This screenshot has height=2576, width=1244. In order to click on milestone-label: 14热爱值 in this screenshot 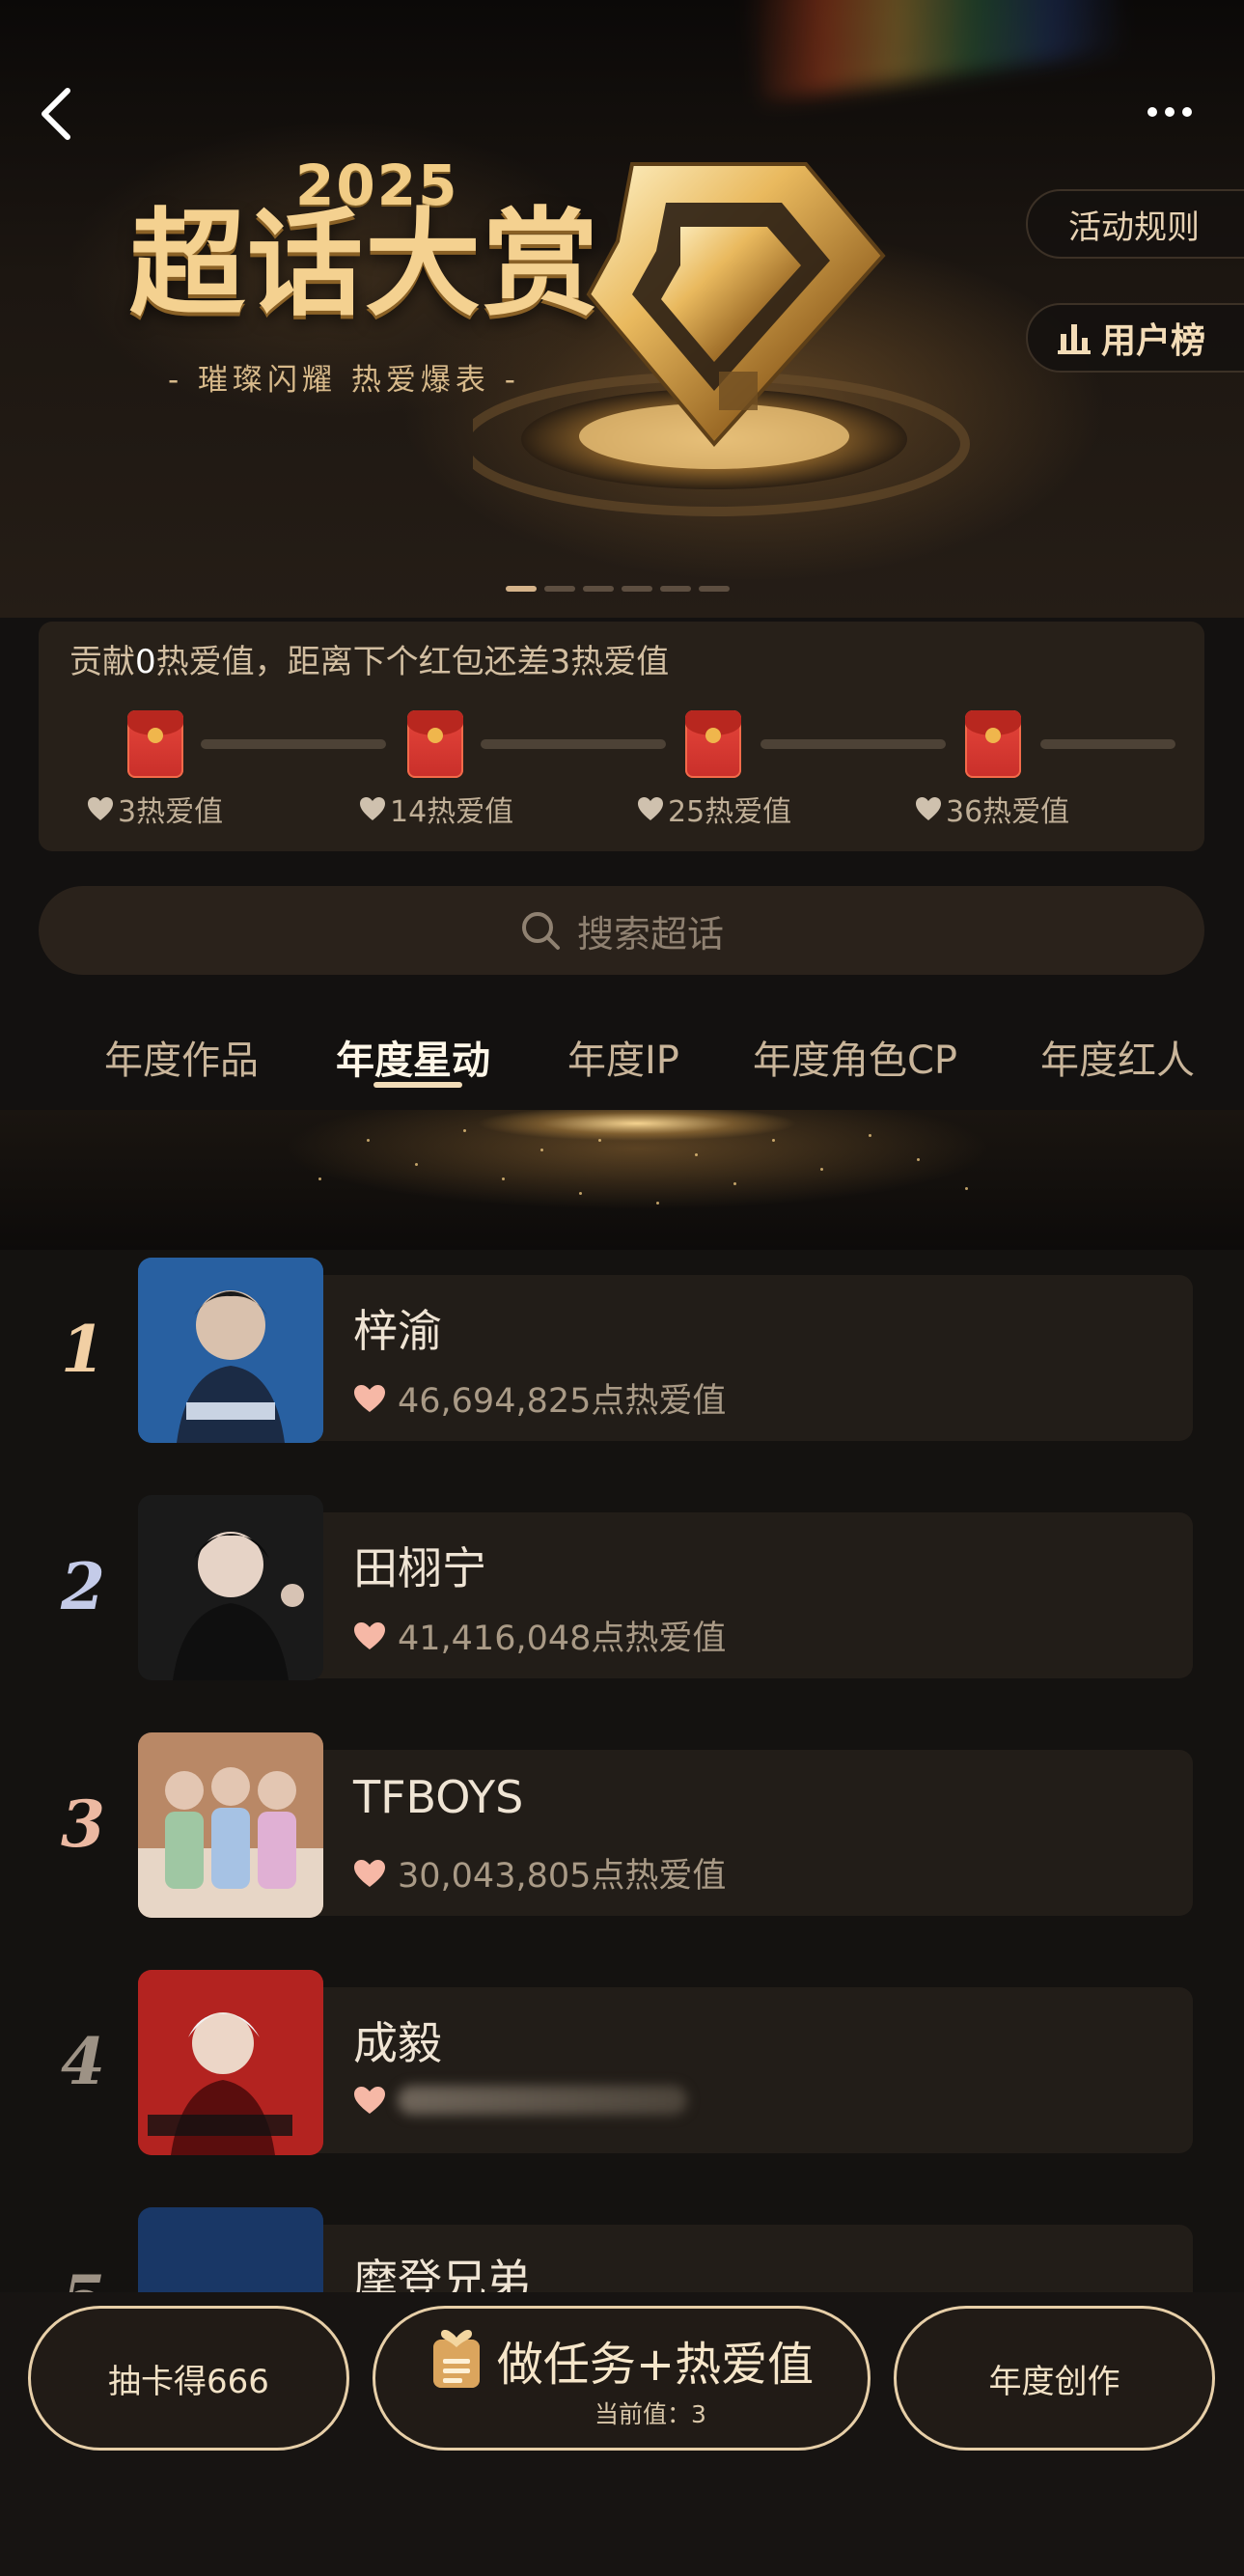, I will do `click(436, 809)`.